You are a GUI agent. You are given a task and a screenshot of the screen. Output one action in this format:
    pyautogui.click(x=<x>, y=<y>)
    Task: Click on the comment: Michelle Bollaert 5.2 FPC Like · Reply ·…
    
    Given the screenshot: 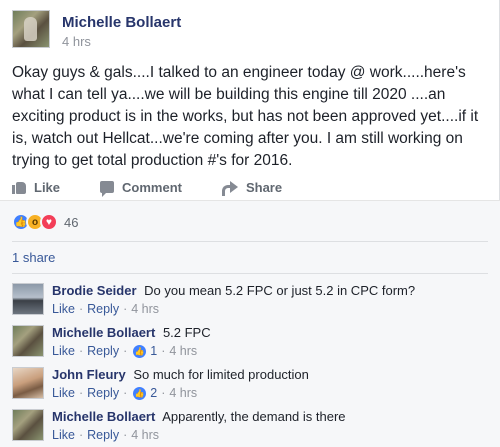 What is the action you would take?
    pyautogui.click(x=250, y=345)
    